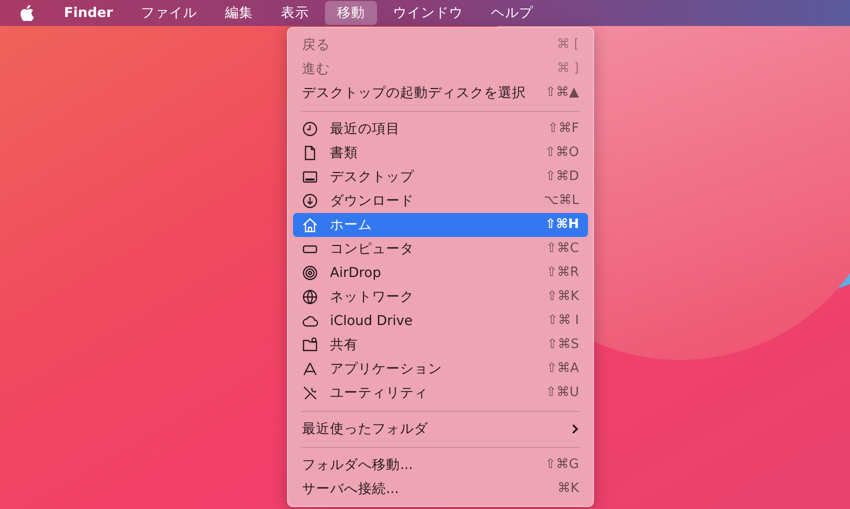 The width and height of the screenshot is (850, 509). Describe the element at coordinates (440, 249) in the screenshot. I see `menu-item: コンピュータ ⇧⌘C` at that location.